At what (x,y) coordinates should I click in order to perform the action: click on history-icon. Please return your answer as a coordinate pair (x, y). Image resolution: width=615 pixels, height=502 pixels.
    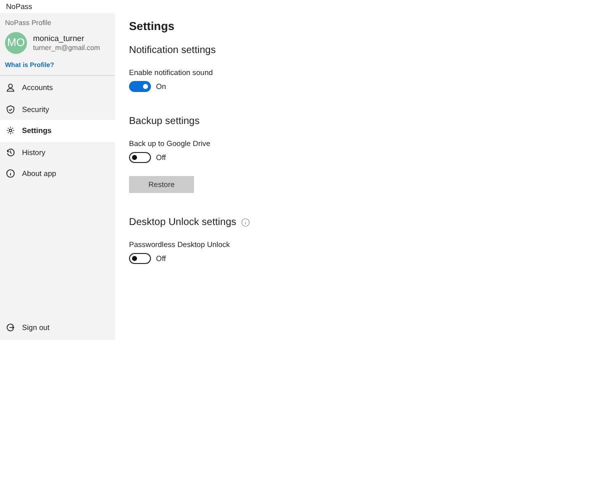
    Looking at the image, I should click on (10, 152).